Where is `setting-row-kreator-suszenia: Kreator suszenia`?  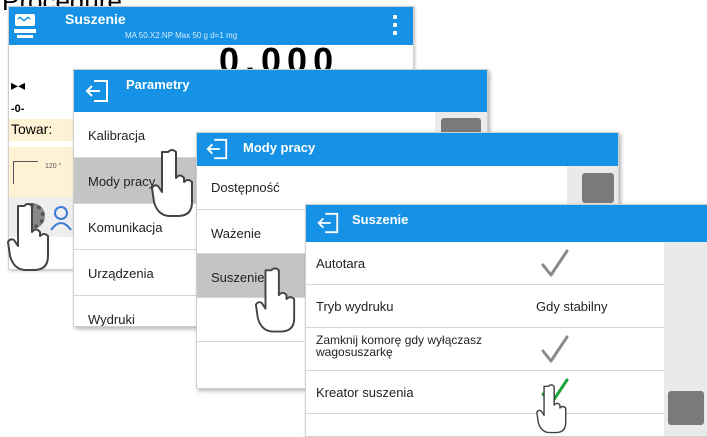 setting-row-kreator-suszenia: Kreator suszenia is located at coordinates (485, 392).